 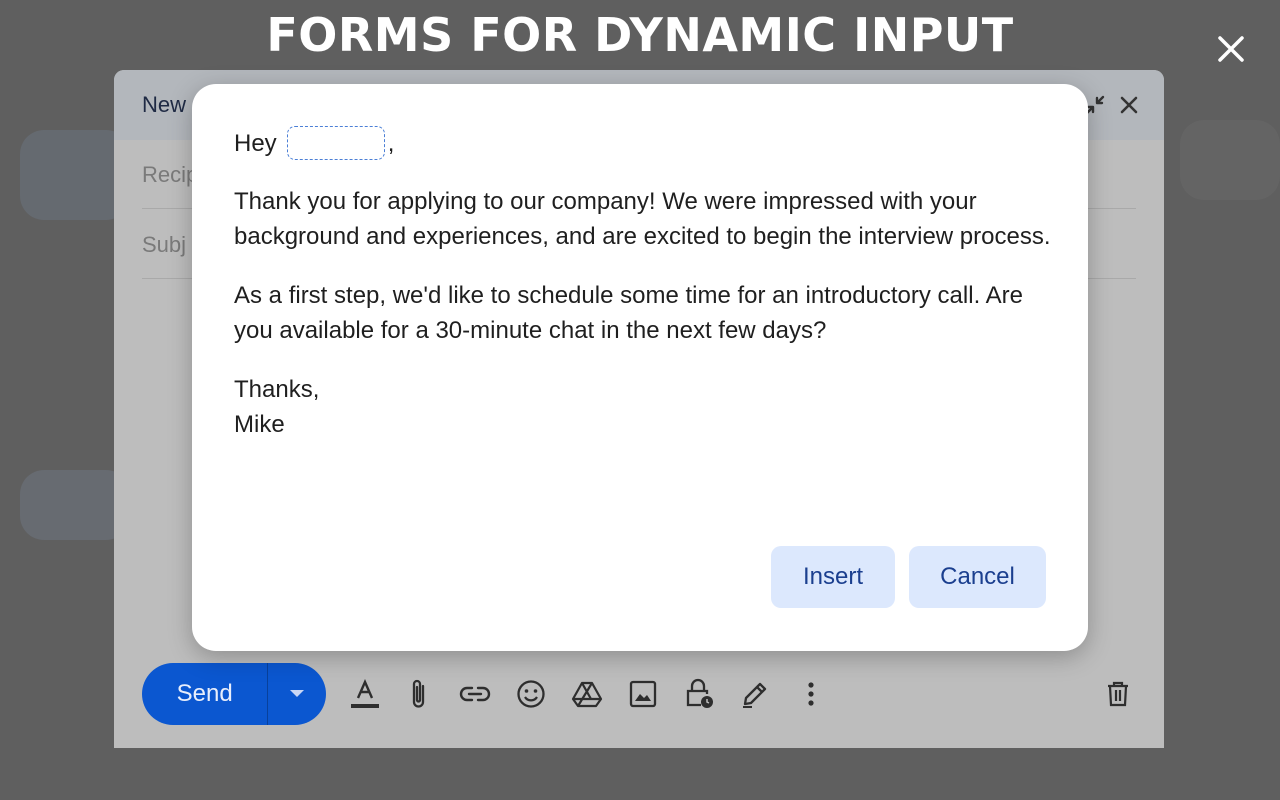 I want to click on compose-title: New, so click(x=164, y=104).